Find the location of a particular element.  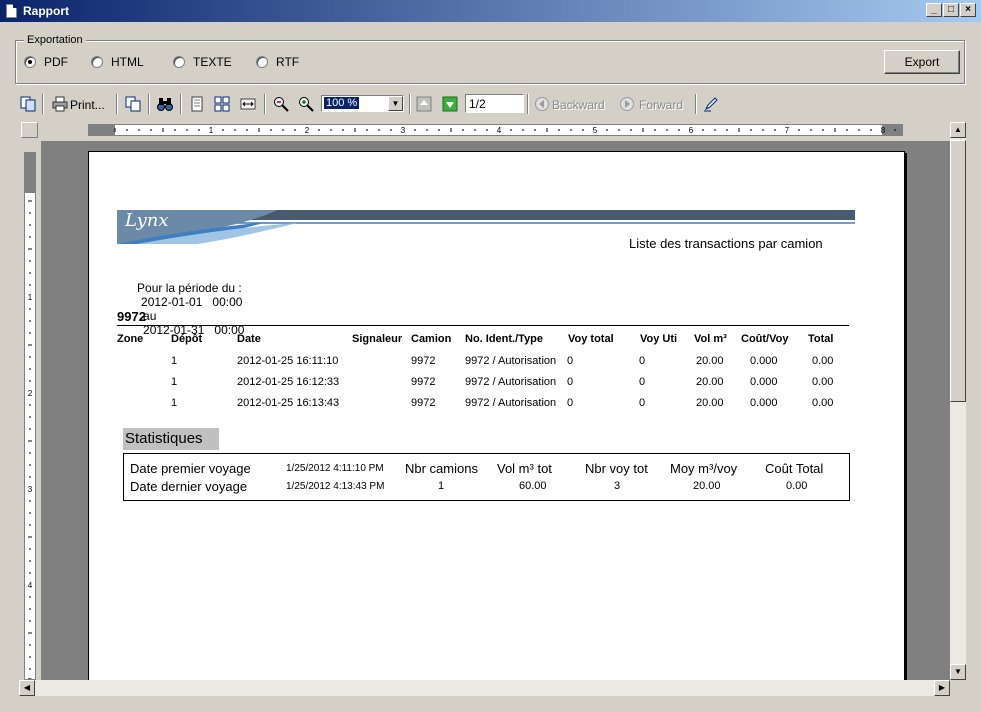

cell-cout: 0.000 is located at coordinates (764, 382).